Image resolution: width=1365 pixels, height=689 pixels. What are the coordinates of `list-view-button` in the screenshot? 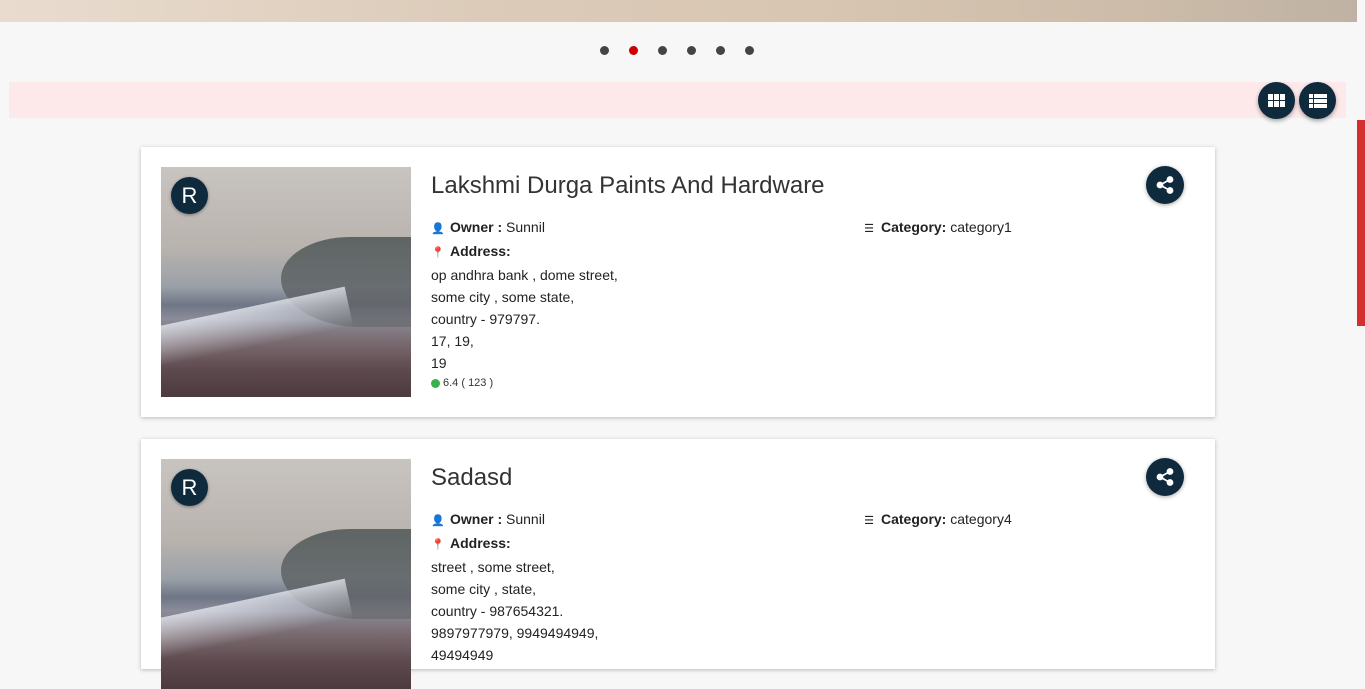 It's located at (1317, 100).